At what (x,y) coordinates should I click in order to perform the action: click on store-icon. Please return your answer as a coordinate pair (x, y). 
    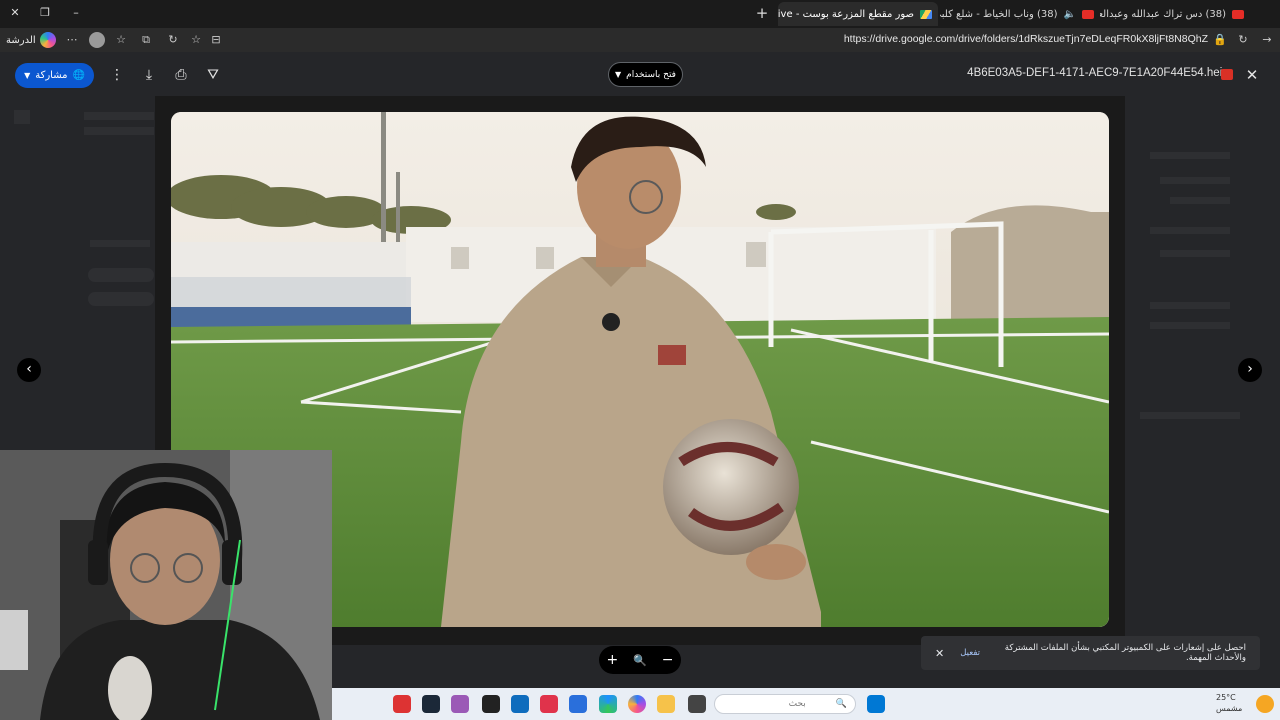
    Looking at the image, I should click on (578, 704).